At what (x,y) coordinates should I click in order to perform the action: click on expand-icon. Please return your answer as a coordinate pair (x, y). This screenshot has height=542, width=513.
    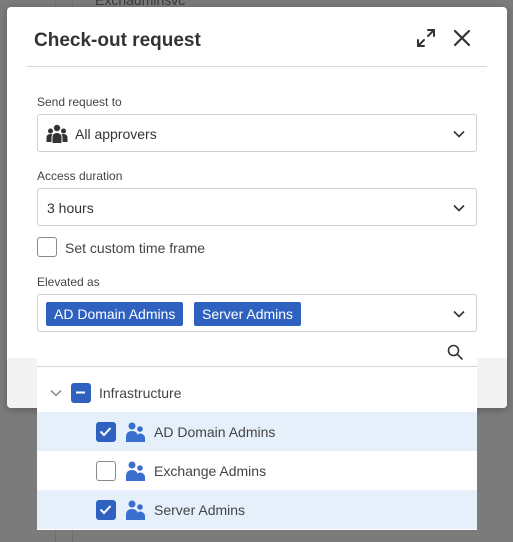
    Looking at the image, I should click on (427, 39).